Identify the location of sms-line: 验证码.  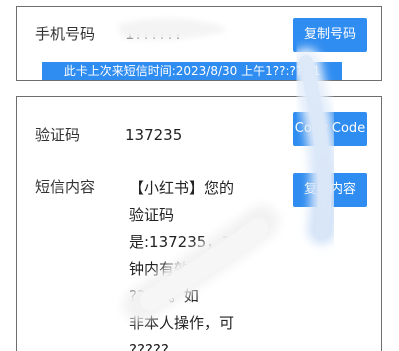
(152, 215).